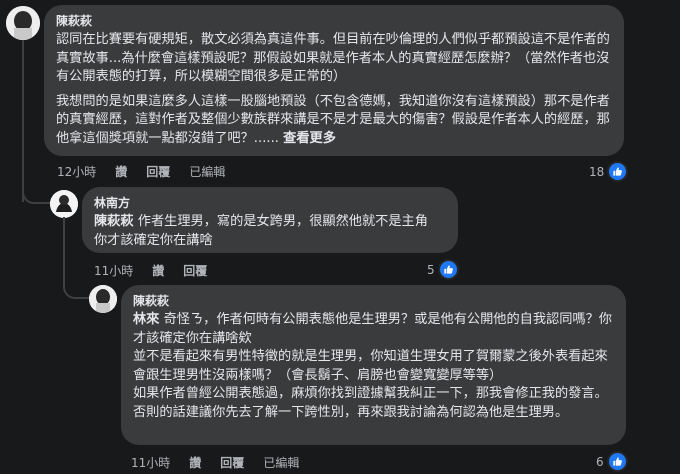  I want to click on comment-text: 陳萩萩 作者生理男，寫的是女跨男，很顯然他就不是主角 你才該確定你在講啥, so click(270, 231).